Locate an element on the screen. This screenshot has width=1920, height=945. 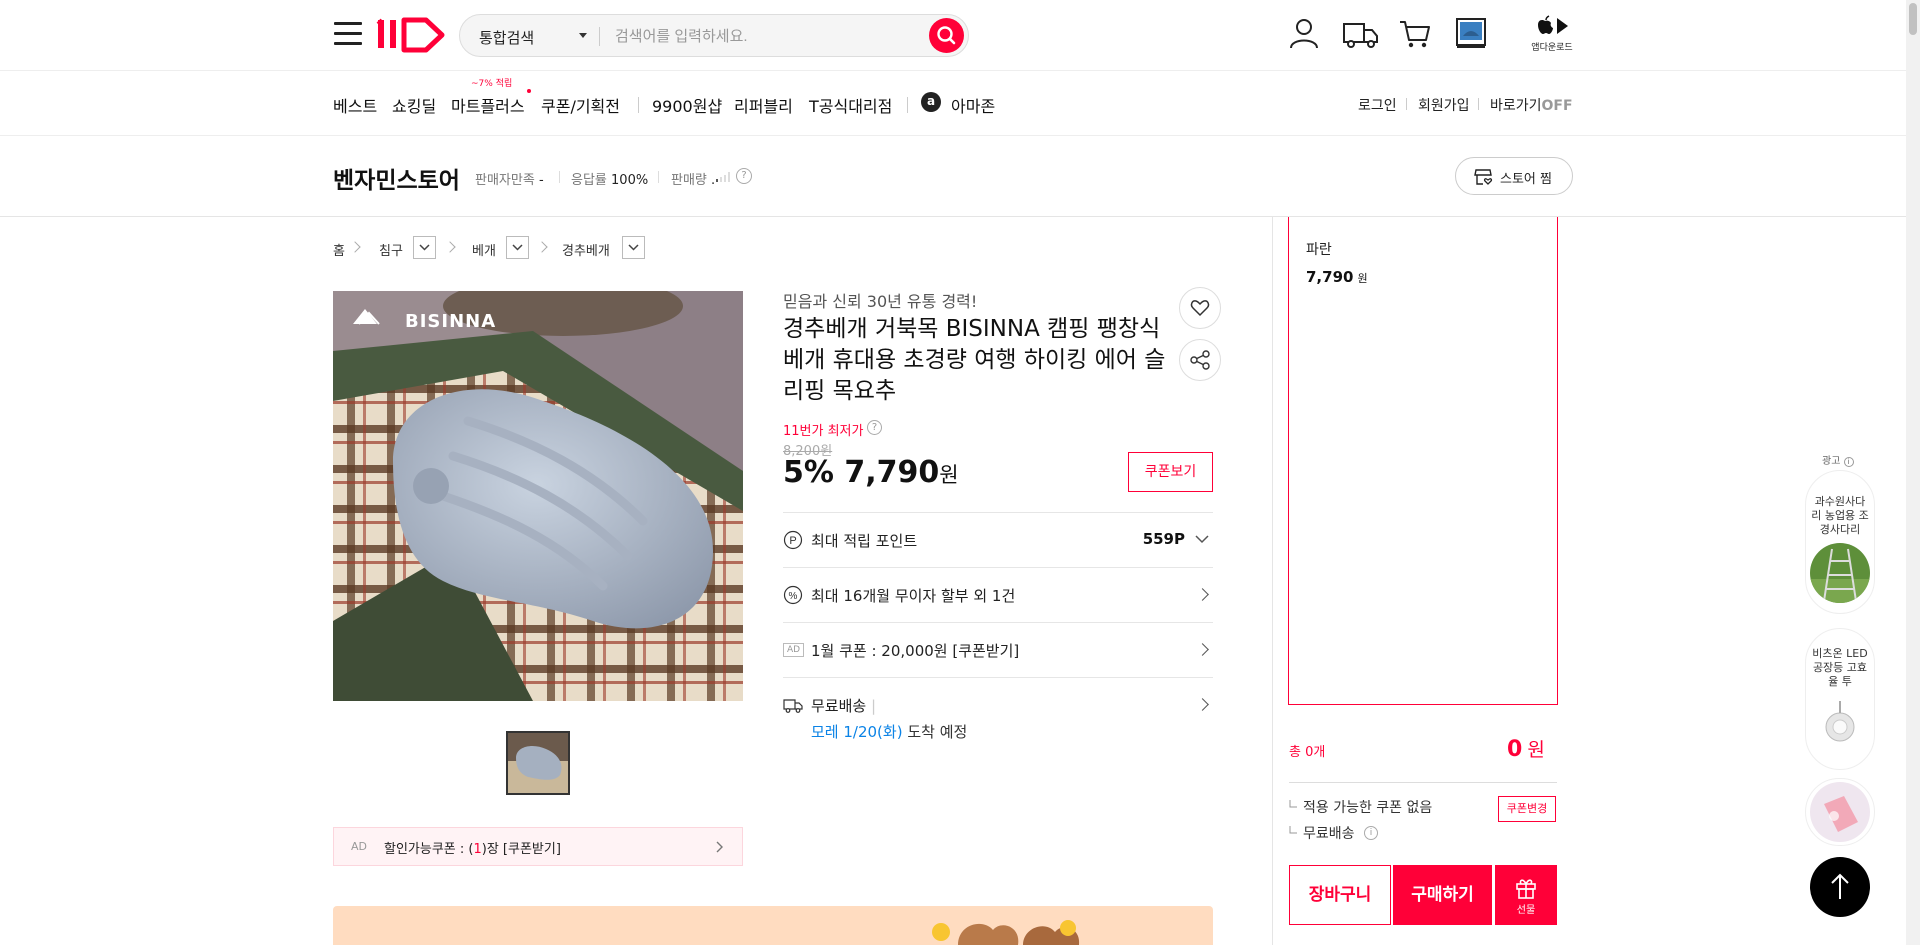
sales-level-icon is located at coordinates (723, 177).